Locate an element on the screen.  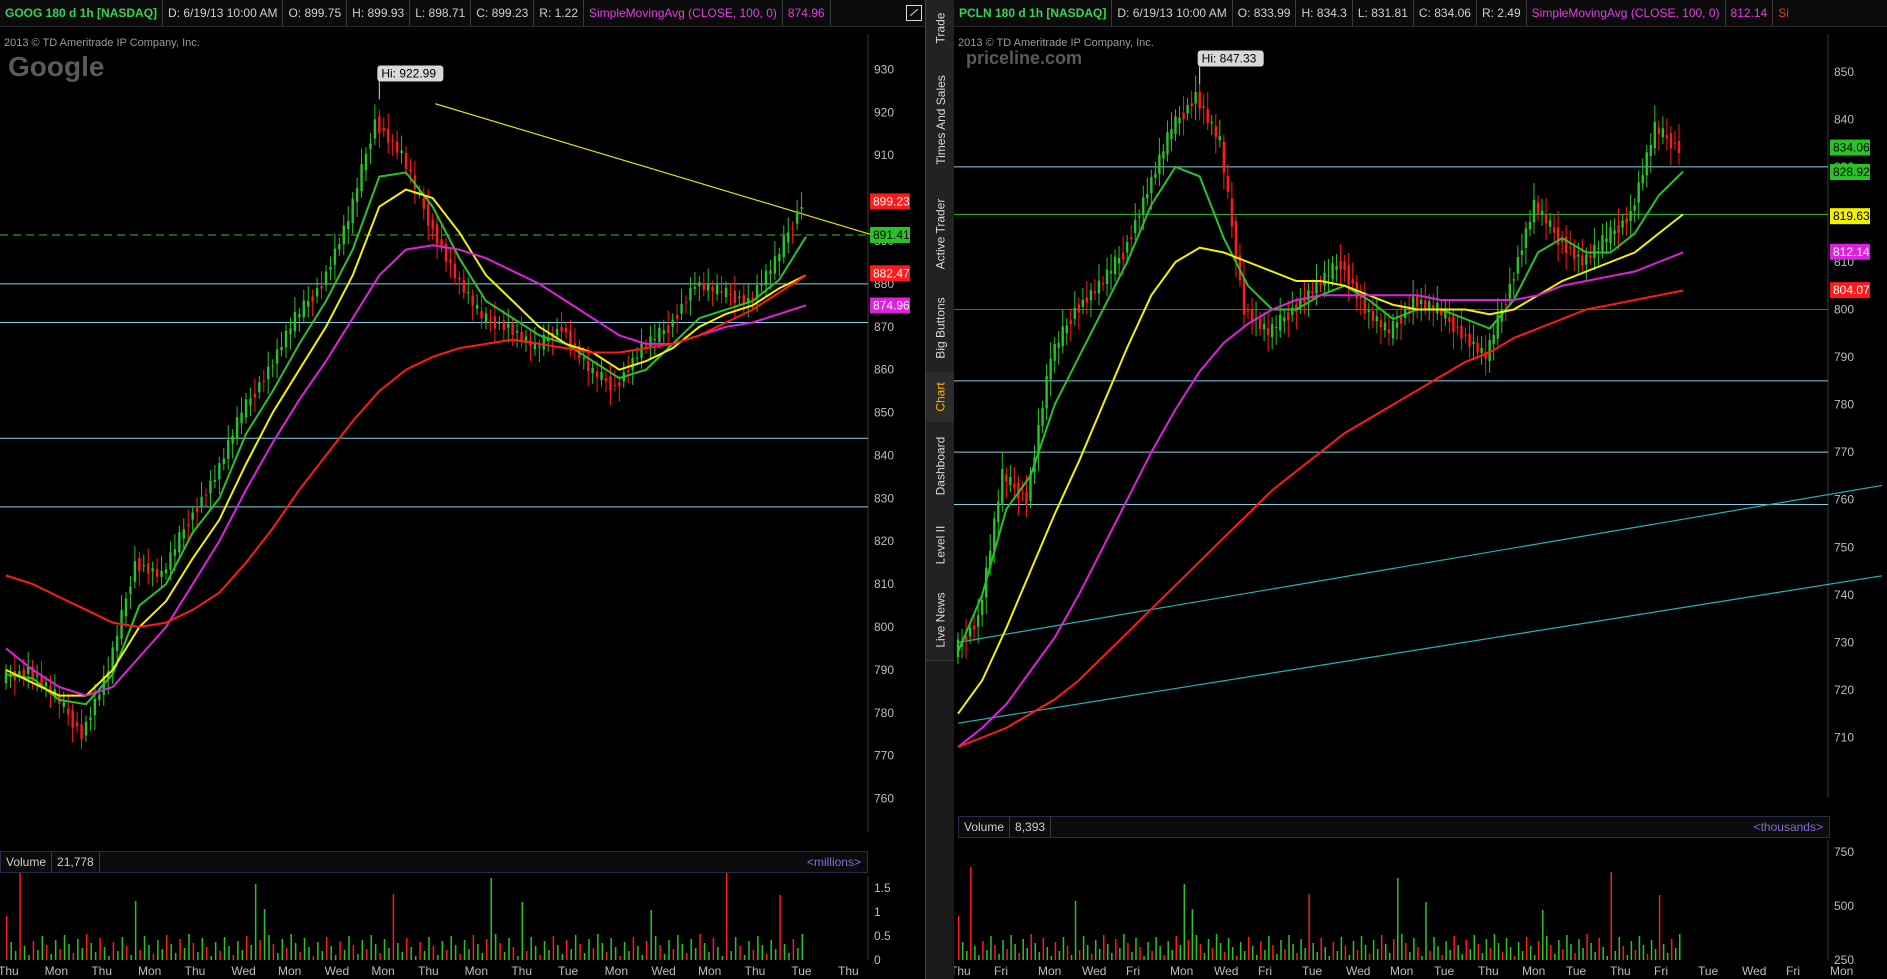
tab-live-news: Live News is located at coordinates (940, 620).